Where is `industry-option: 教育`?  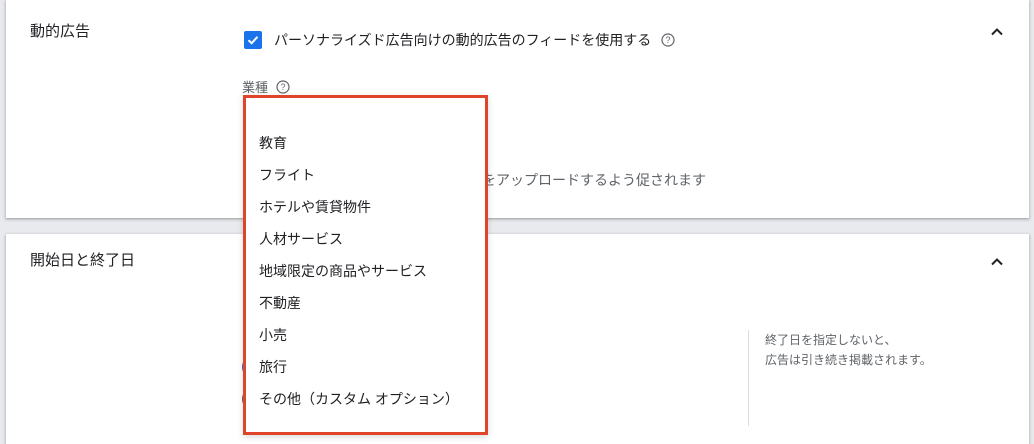
industry-option: 教育 is located at coordinates (273, 143).